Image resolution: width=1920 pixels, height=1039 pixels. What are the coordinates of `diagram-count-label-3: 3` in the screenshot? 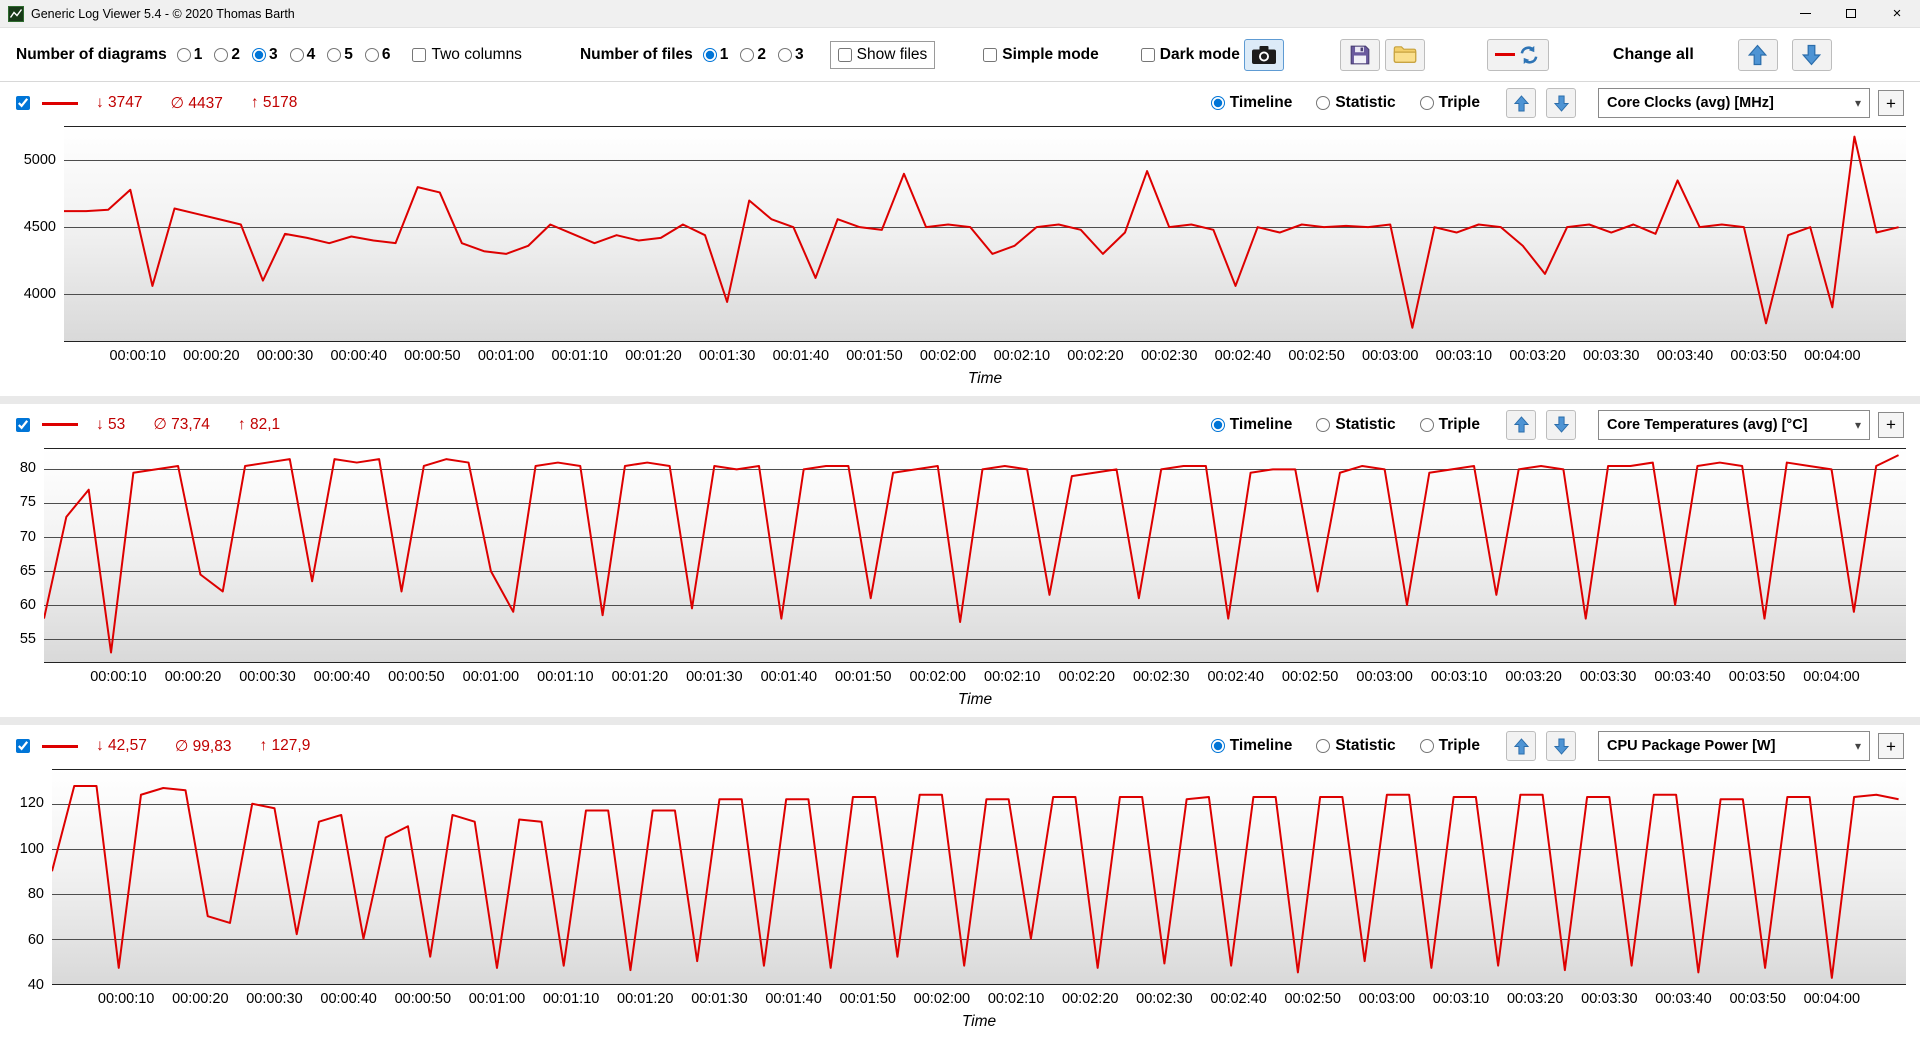 It's located at (273, 54).